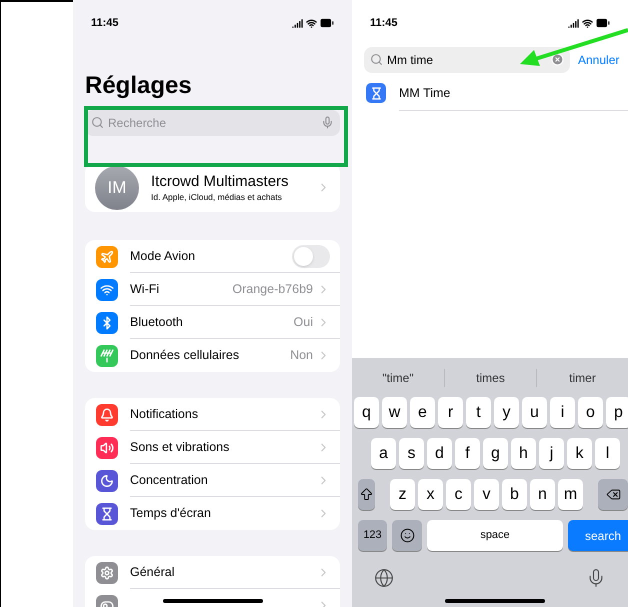 This screenshot has height=607, width=628. Describe the element at coordinates (598, 535) in the screenshot. I see `search-key: search` at that location.